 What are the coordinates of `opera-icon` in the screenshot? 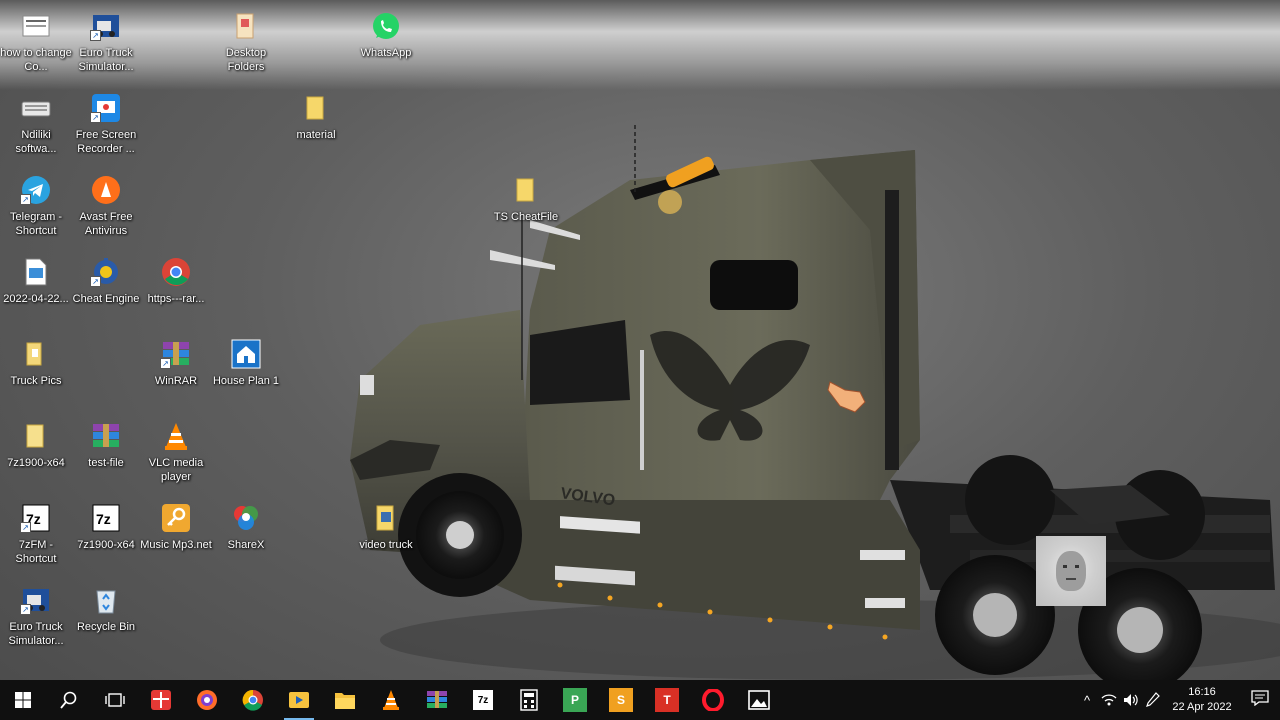 It's located at (713, 700).